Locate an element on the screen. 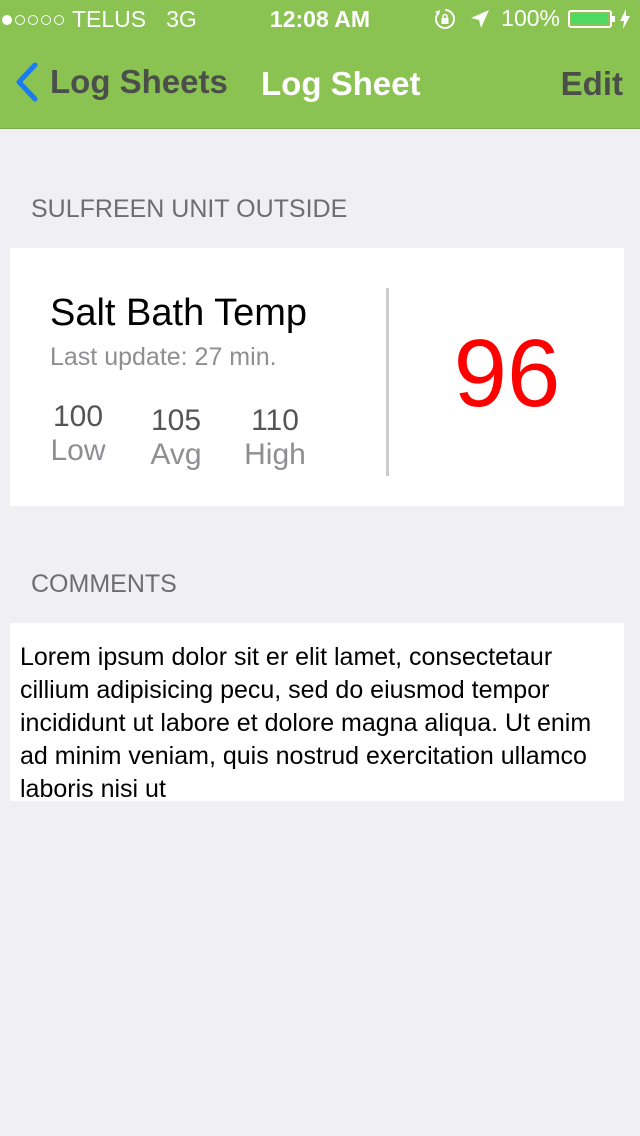  vertical-divider is located at coordinates (387, 382).